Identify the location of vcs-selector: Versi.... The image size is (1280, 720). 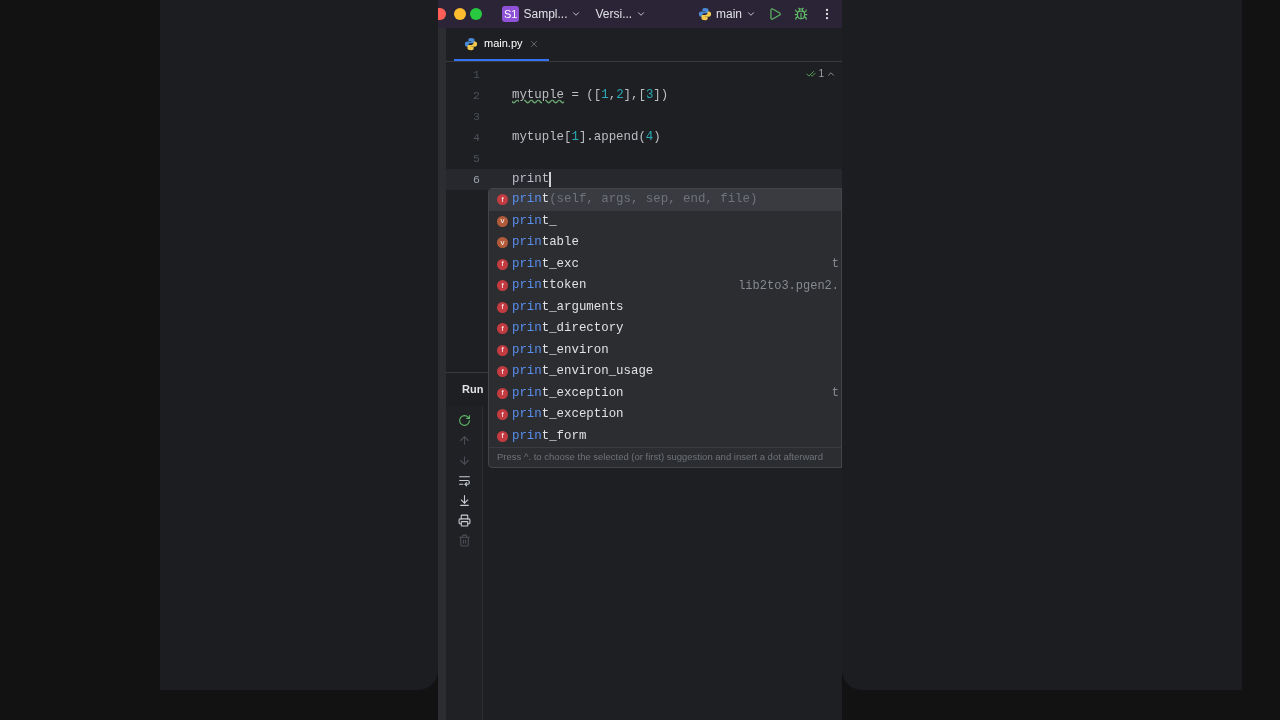
(621, 14).